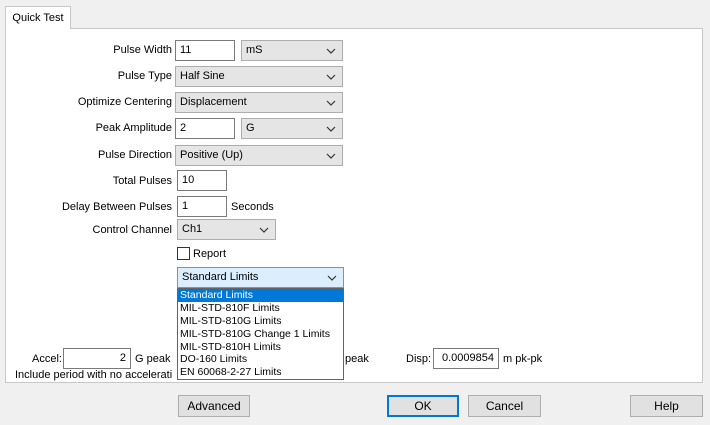  What do you see at coordinates (419, 359) in the screenshot?
I see `disp-label: Disp:` at bounding box center [419, 359].